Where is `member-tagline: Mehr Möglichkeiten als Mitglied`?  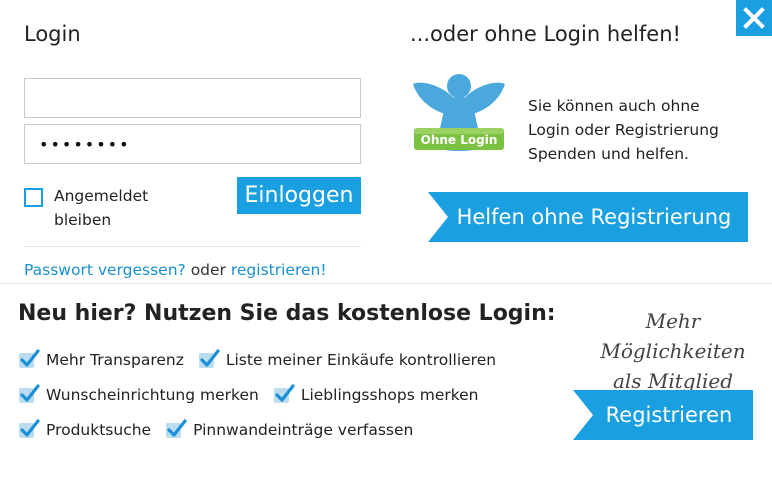
member-tagline: Mehr Möglichkeiten als Mitglied is located at coordinates (673, 351).